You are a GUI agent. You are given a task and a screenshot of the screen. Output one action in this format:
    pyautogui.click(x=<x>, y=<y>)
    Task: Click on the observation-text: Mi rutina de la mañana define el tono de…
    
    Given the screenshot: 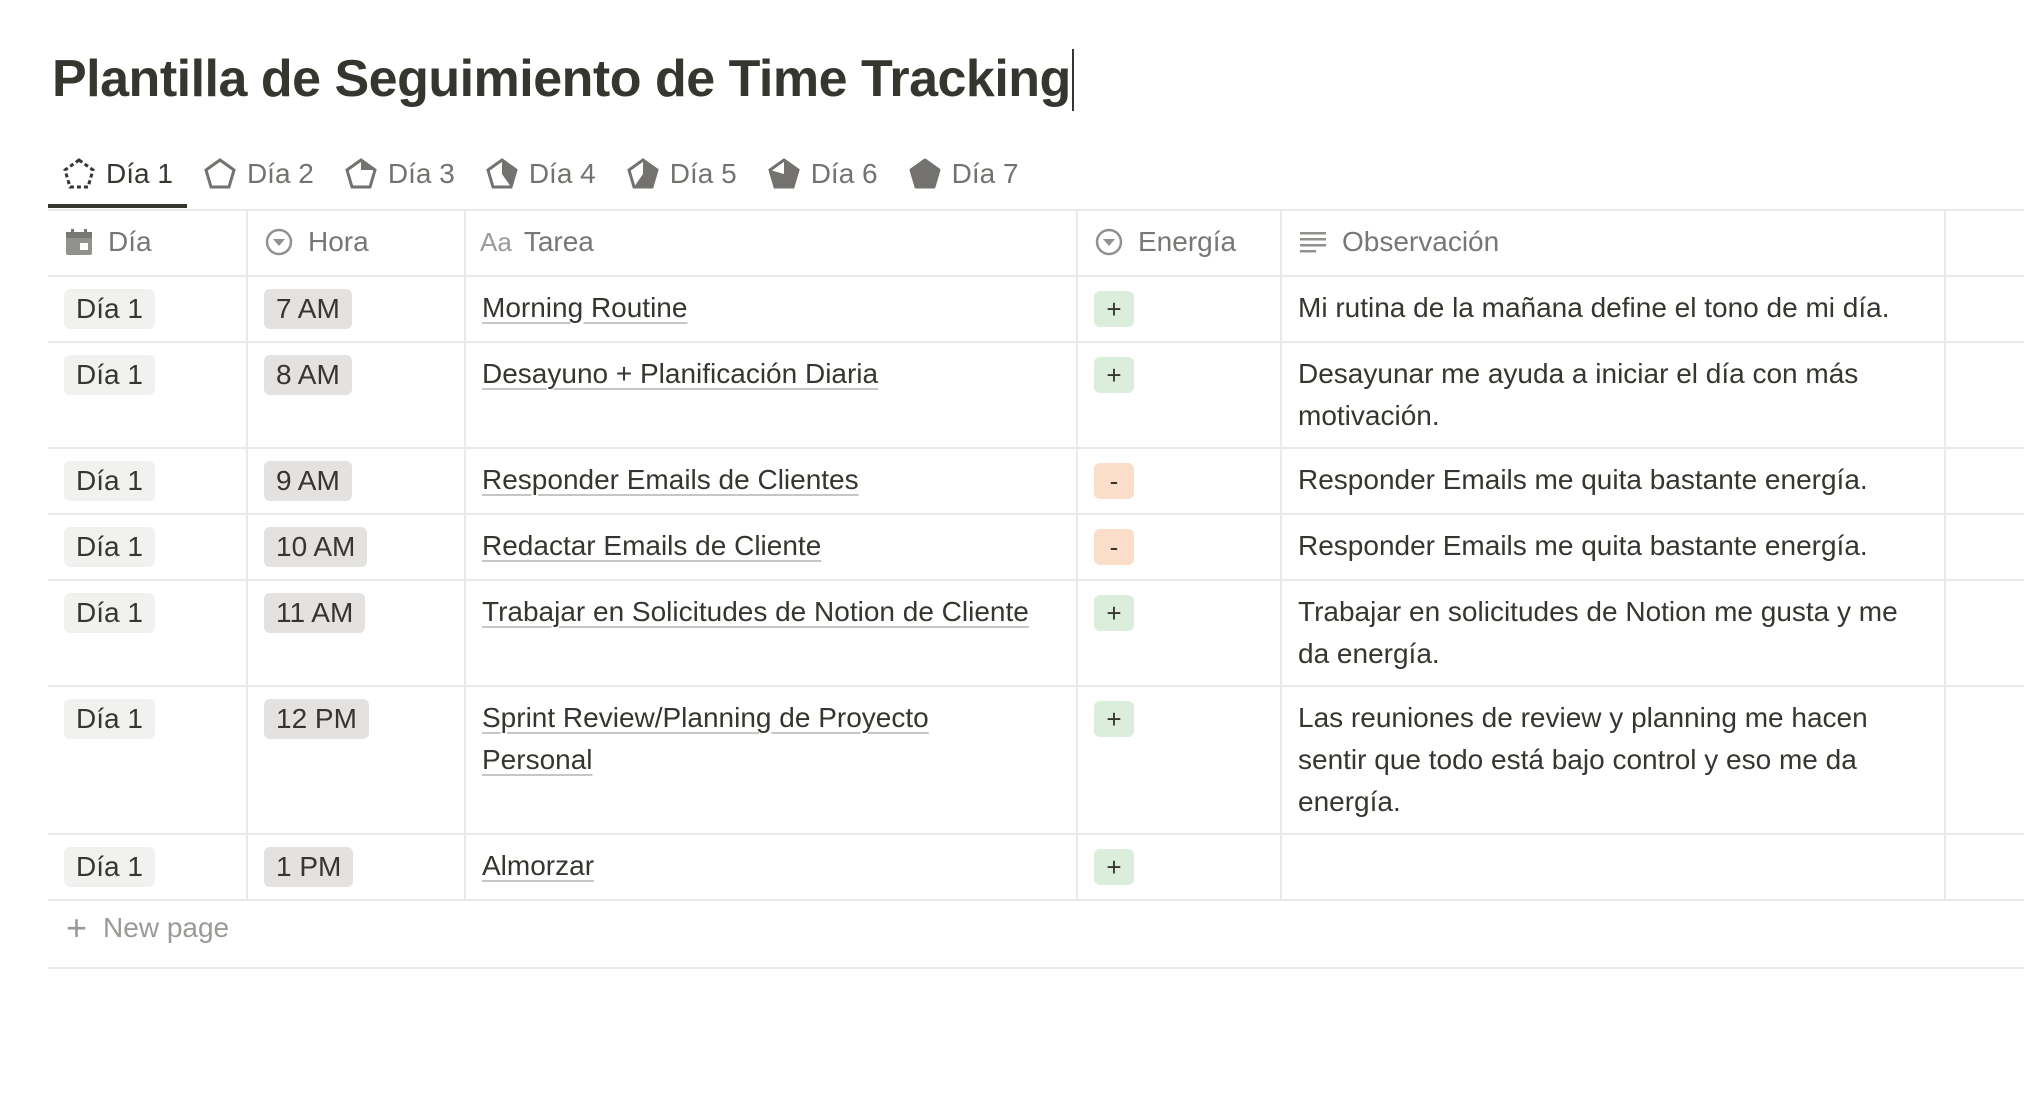 What is the action you would take?
    pyautogui.click(x=1613, y=303)
    